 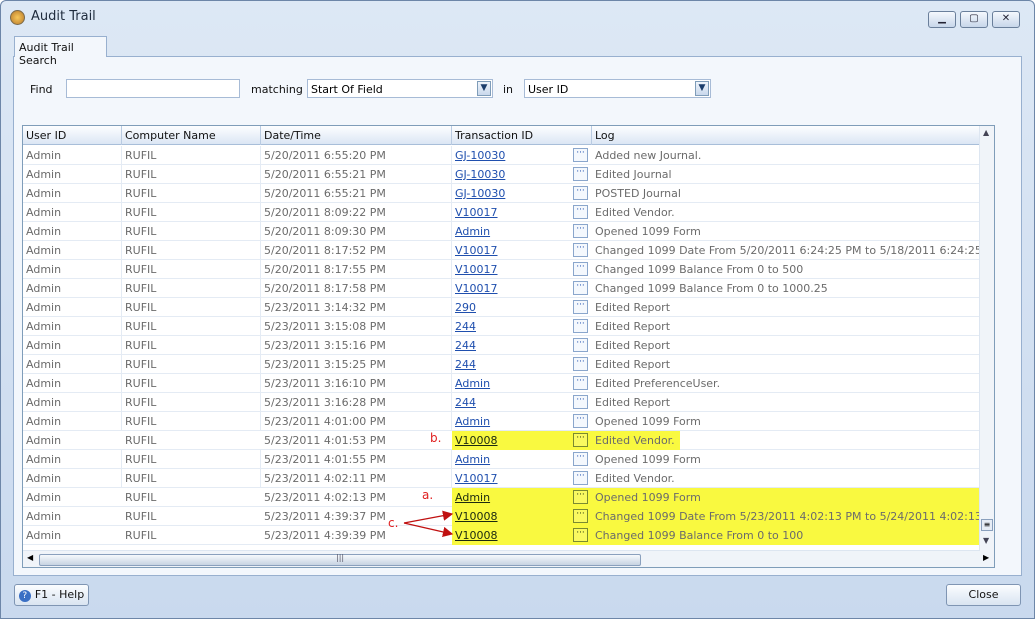 I want to click on scroll-left-icon: ◀, so click(x=30, y=557).